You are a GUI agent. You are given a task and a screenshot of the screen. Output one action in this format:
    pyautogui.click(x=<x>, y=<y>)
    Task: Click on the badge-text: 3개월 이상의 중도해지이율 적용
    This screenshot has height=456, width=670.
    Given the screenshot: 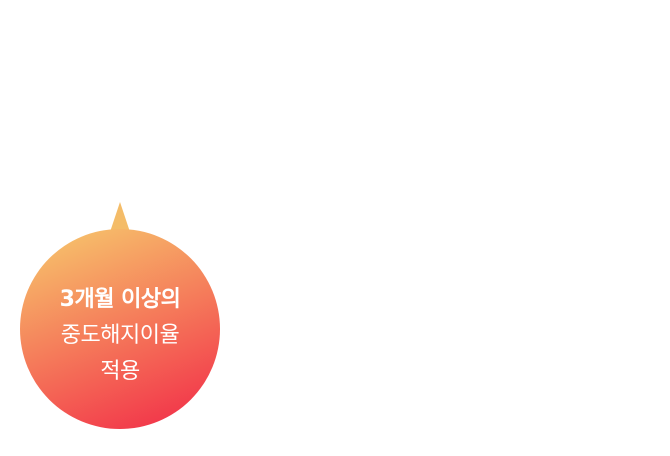 What is the action you would take?
    pyautogui.click(x=120, y=336)
    